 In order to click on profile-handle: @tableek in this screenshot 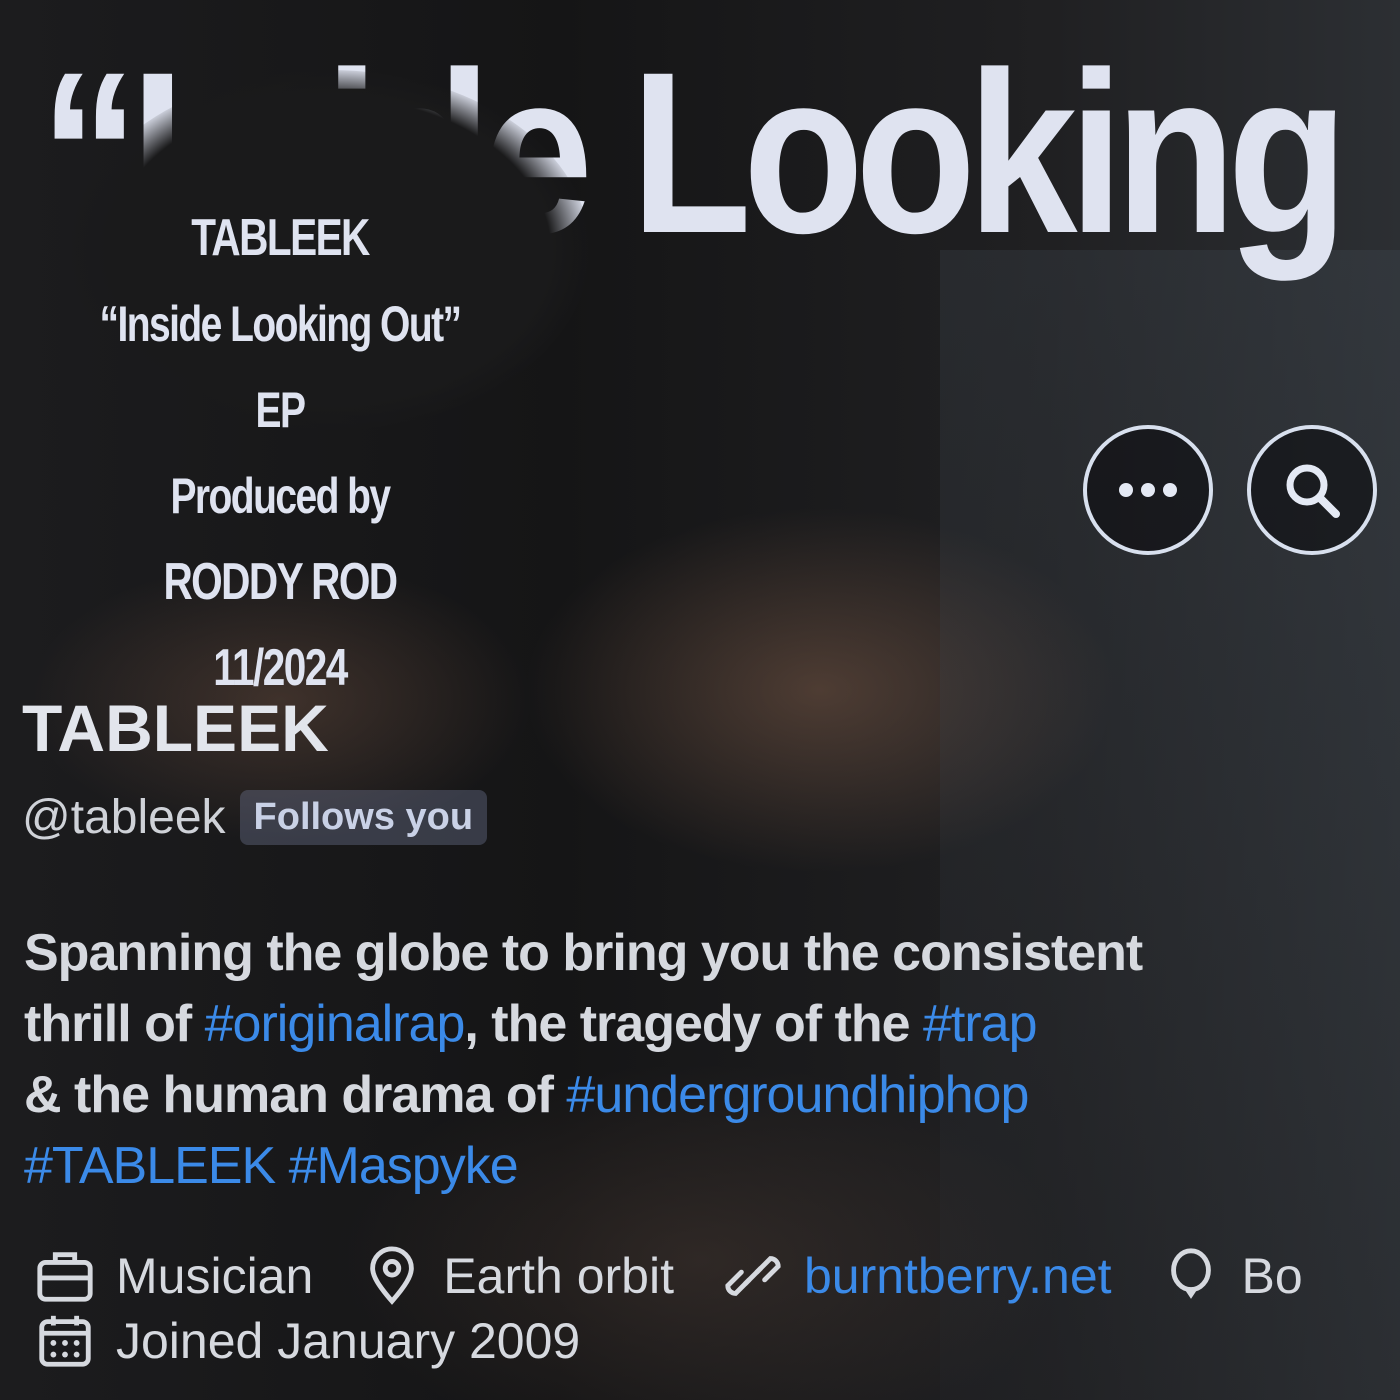, I will do `click(124, 817)`.